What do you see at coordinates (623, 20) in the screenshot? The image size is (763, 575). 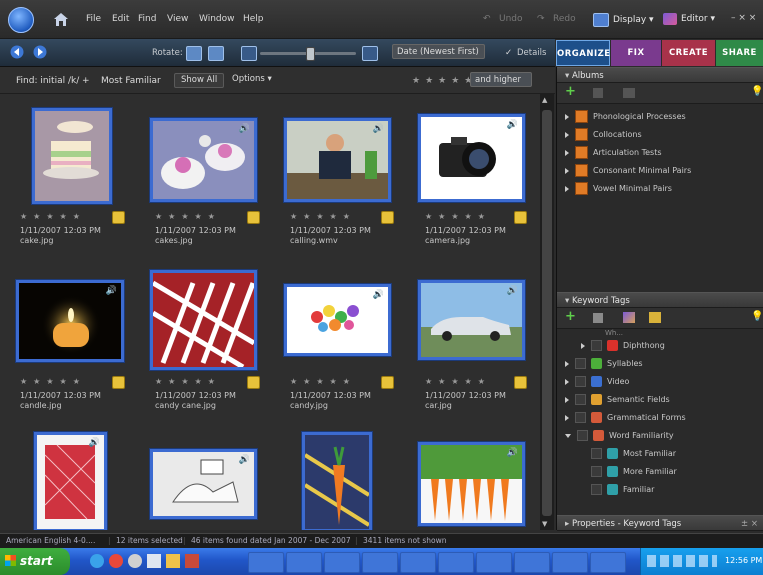 I see `display-button: Display ▾` at bounding box center [623, 20].